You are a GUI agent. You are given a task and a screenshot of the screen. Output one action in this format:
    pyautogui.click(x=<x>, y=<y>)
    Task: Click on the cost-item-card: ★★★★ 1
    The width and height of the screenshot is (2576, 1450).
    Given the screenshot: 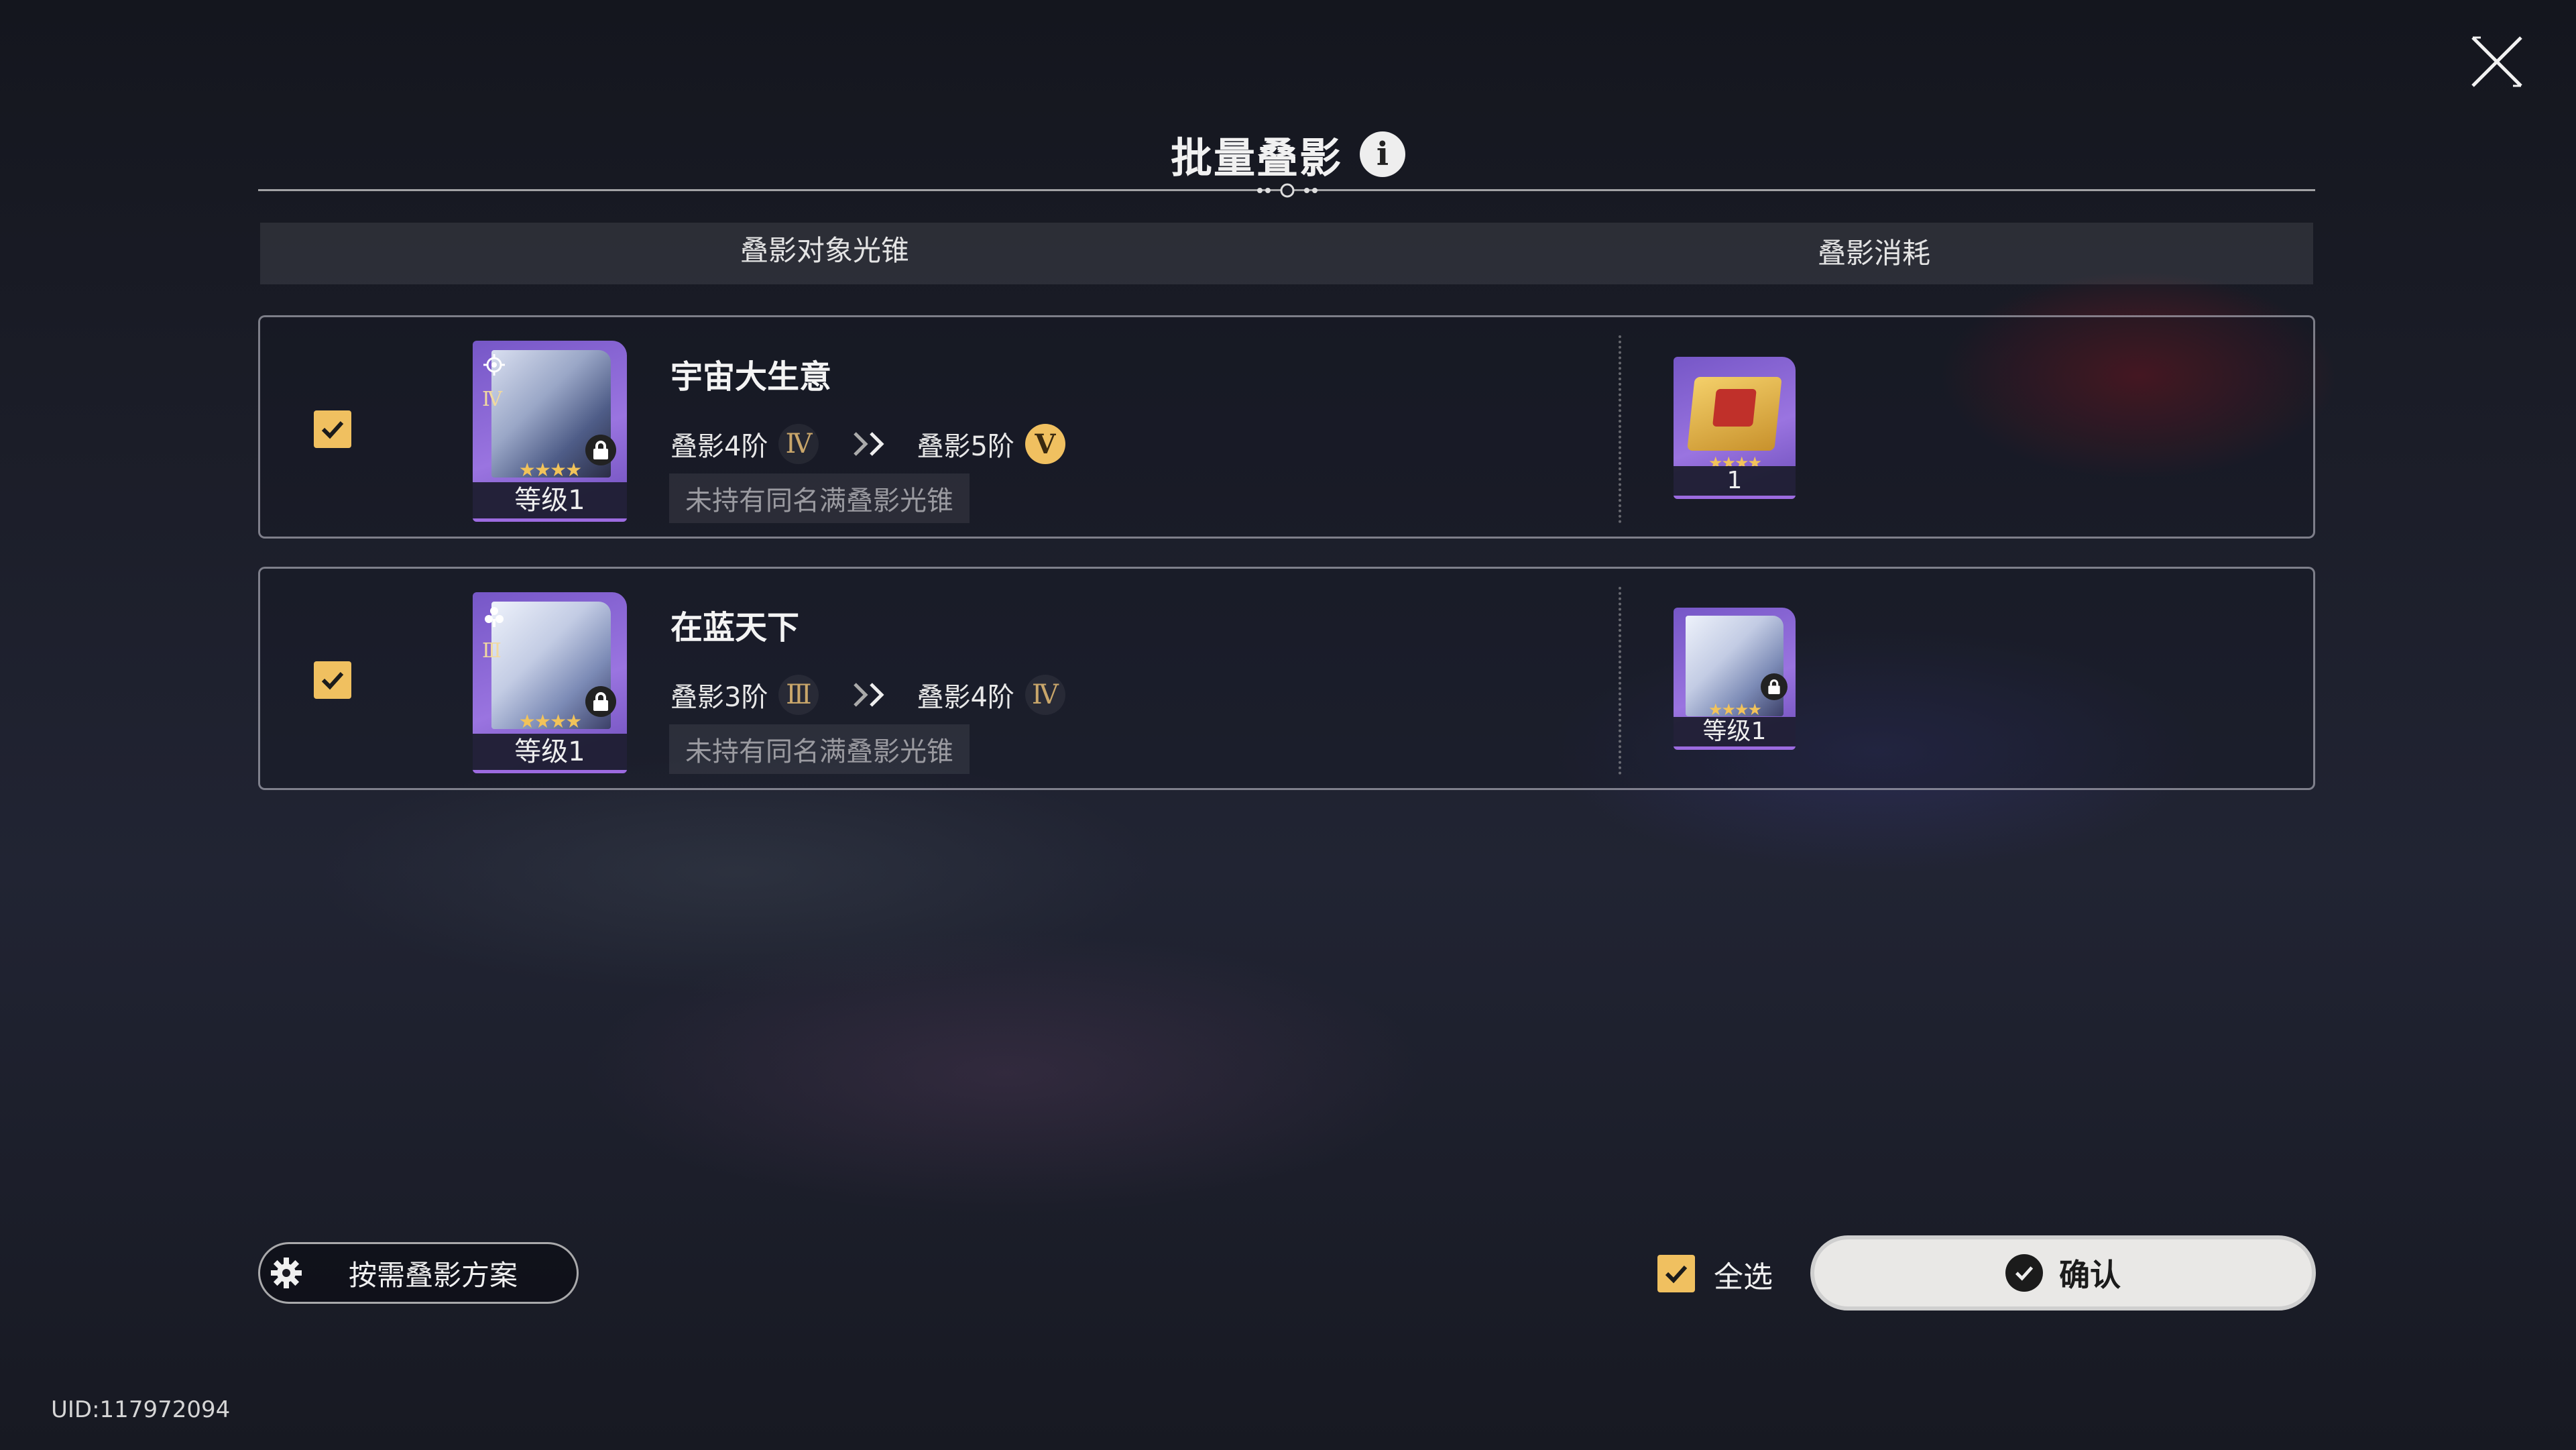 What is the action you would take?
    pyautogui.click(x=1735, y=428)
    